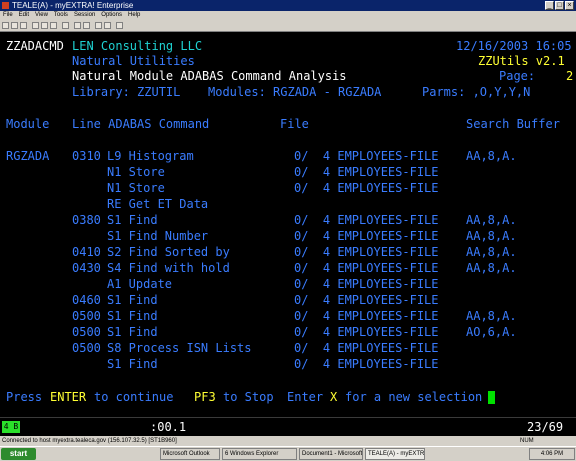 The width and height of the screenshot is (576, 461). I want to click on col-search: Search Buffer, so click(513, 124).